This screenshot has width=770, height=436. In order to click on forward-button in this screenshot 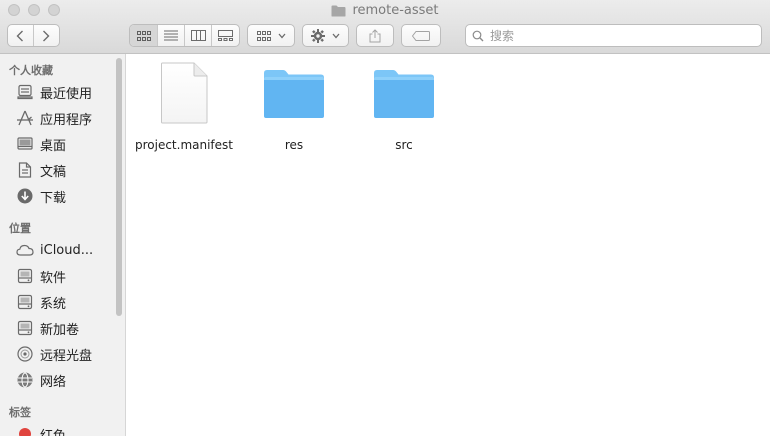, I will do `click(46, 35)`.